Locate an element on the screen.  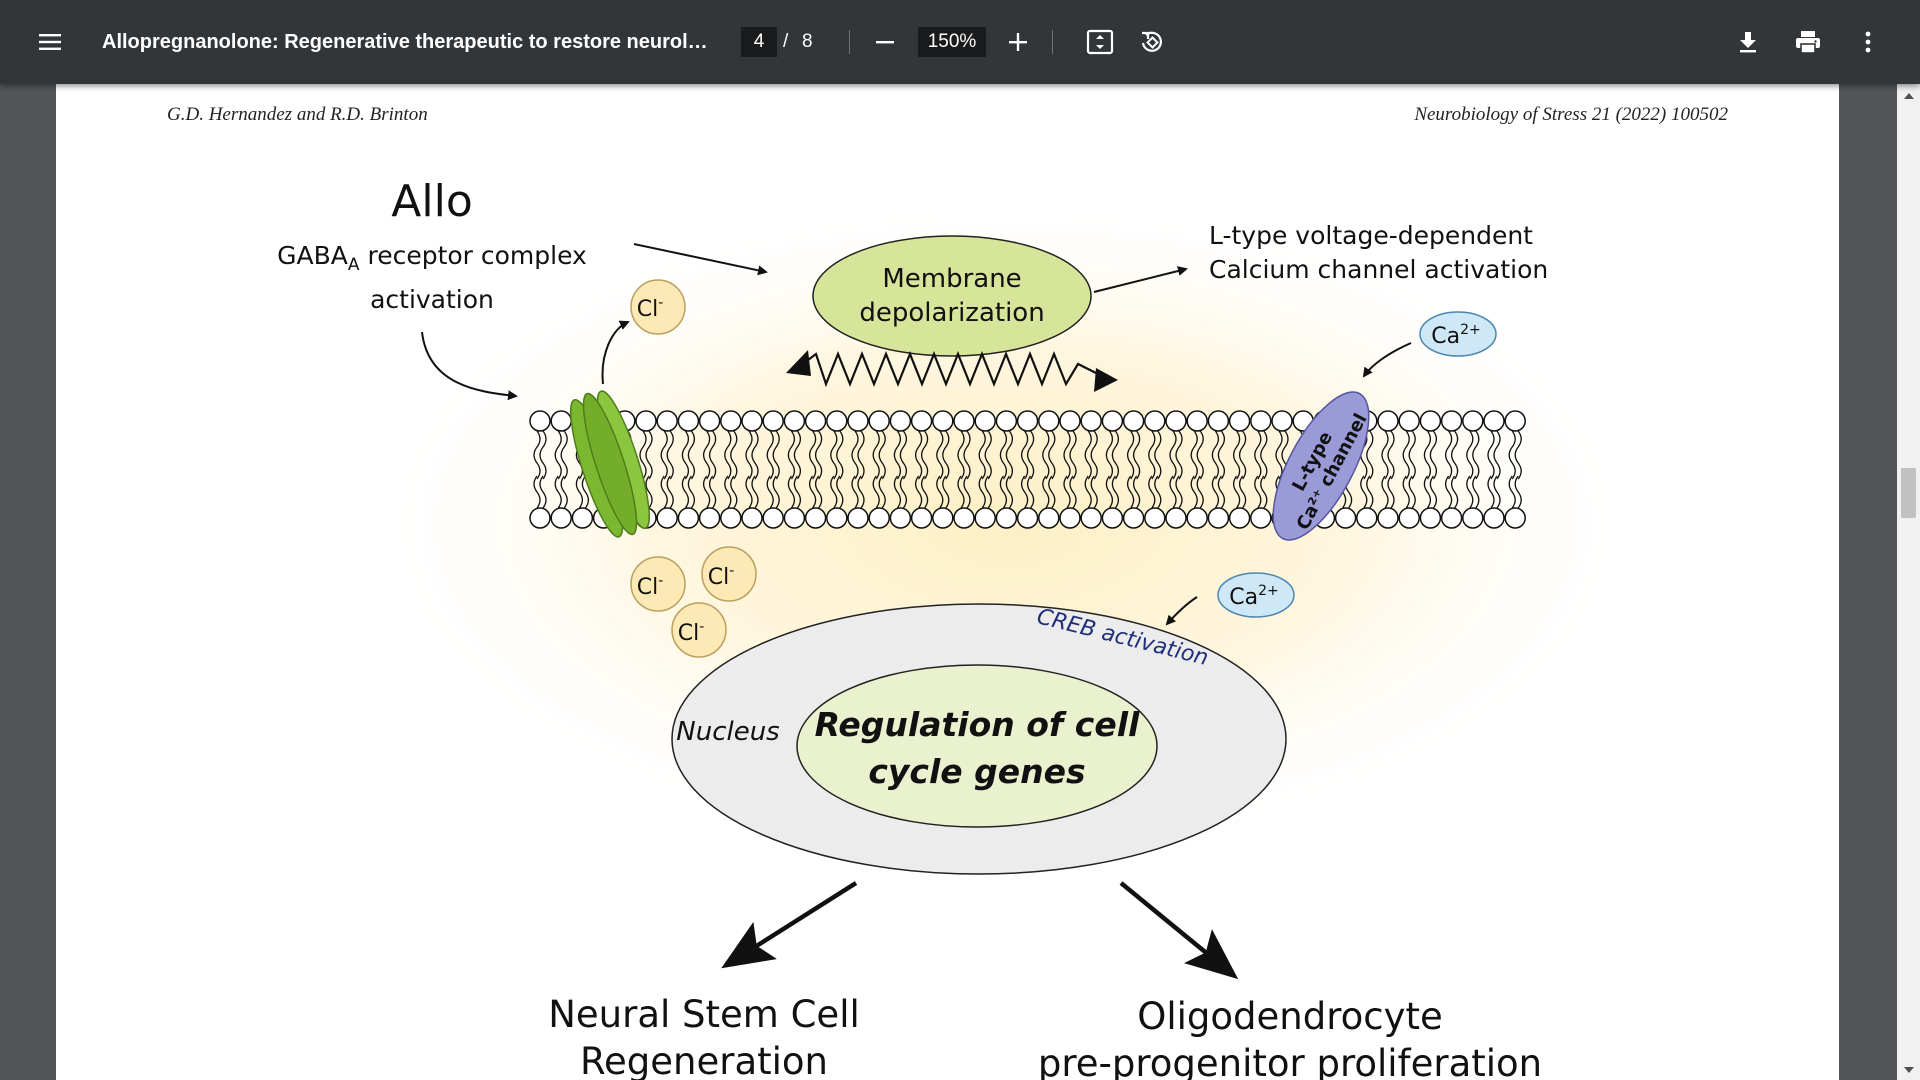
rotate-button is located at coordinates (1152, 42).